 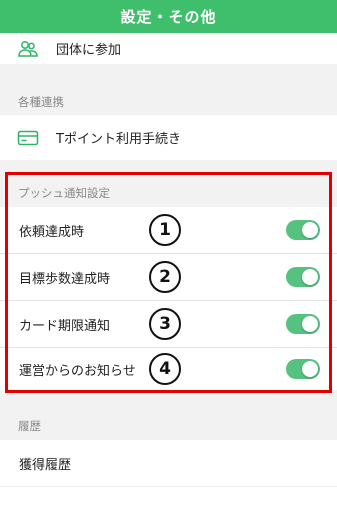 What do you see at coordinates (28, 137) in the screenshot?
I see `card-icon` at bounding box center [28, 137].